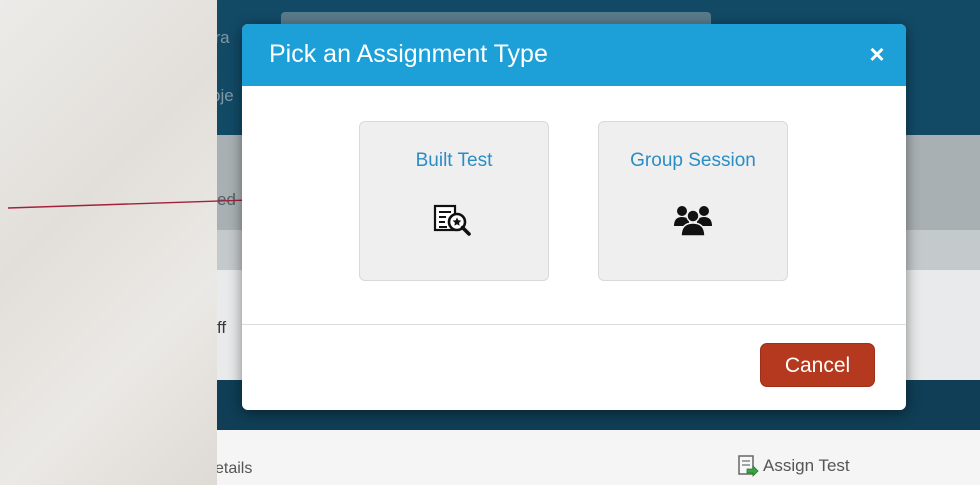 Image resolution: width=980 pixels, height=485 pixels. I want to click on group-users-icon, so click(693, 222).